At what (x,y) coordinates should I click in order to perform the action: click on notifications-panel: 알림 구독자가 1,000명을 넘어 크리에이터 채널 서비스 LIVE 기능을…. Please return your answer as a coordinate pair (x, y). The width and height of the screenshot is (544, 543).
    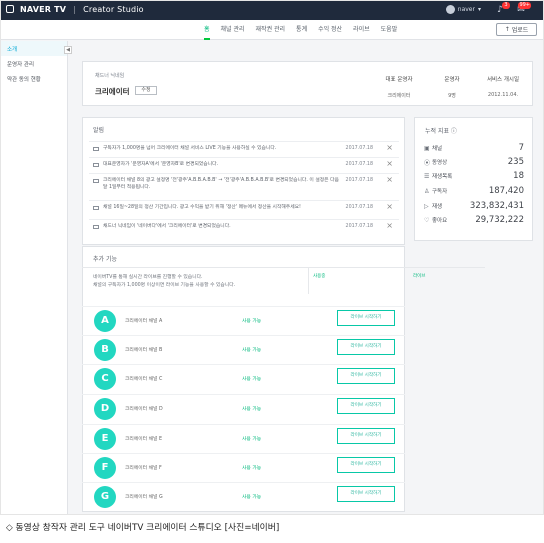
    Looking at the image, I should click on (243, 181).